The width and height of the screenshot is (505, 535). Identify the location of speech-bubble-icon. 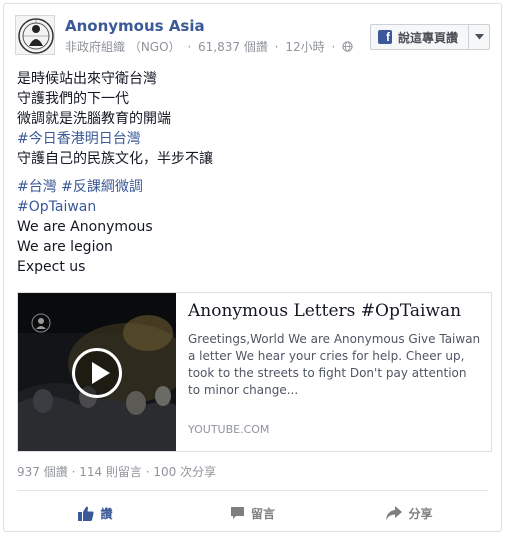
(237, 513).